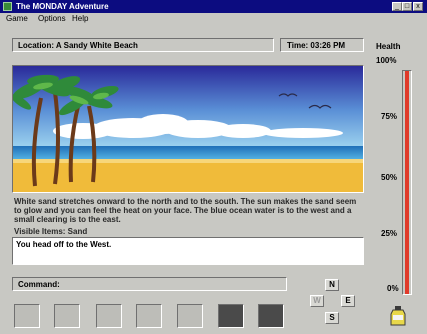  Describe the element at coordinates (17, 19) in the screenshot. I see `menu-game: Game` at that location.